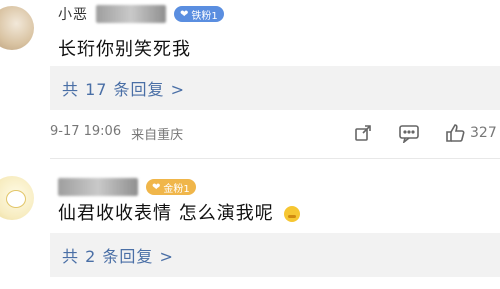 The image size is (500, 289). Describe the element at coordinates (124, 49) in the screenshot. I see `comment-text: 长珩你别笑死我` at that location.